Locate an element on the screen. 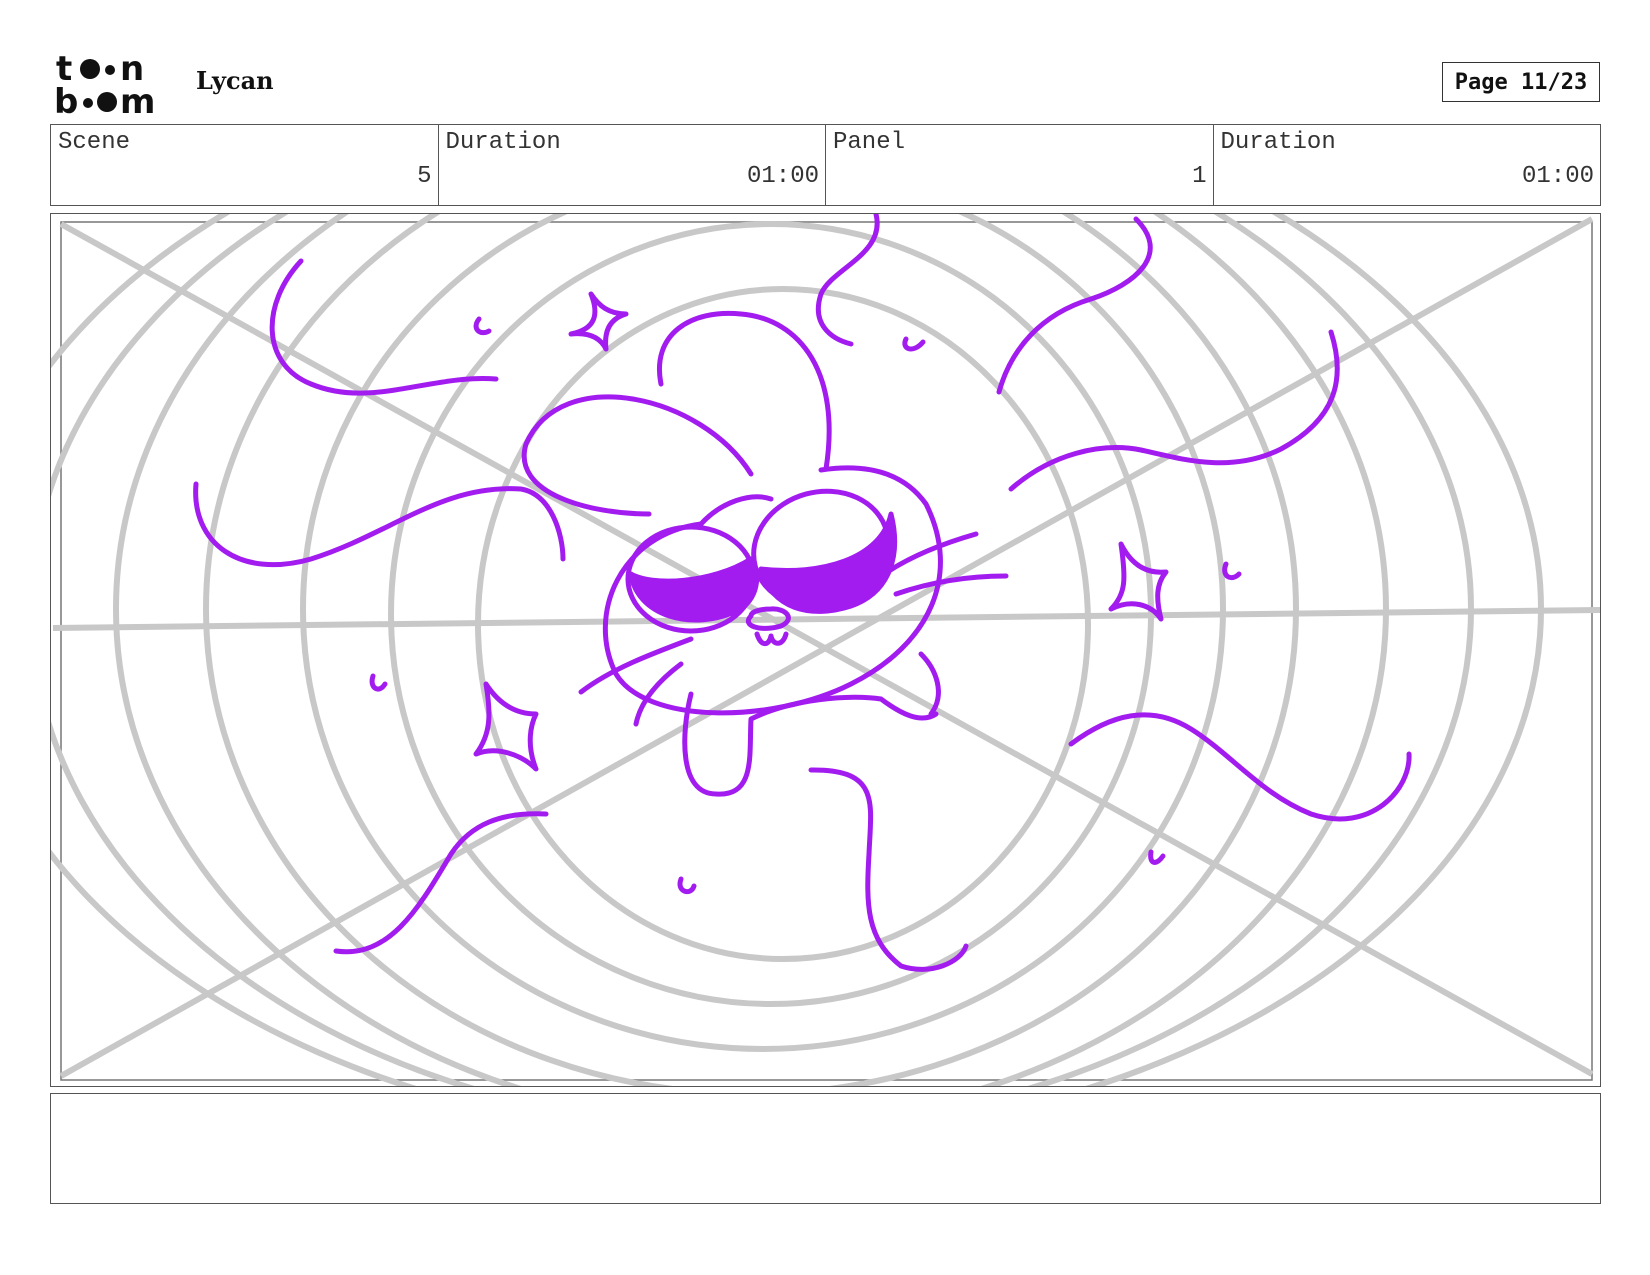 This screenshot has width=1650, height=1275. panel-notes-box is located at coordinates (825, 1148).